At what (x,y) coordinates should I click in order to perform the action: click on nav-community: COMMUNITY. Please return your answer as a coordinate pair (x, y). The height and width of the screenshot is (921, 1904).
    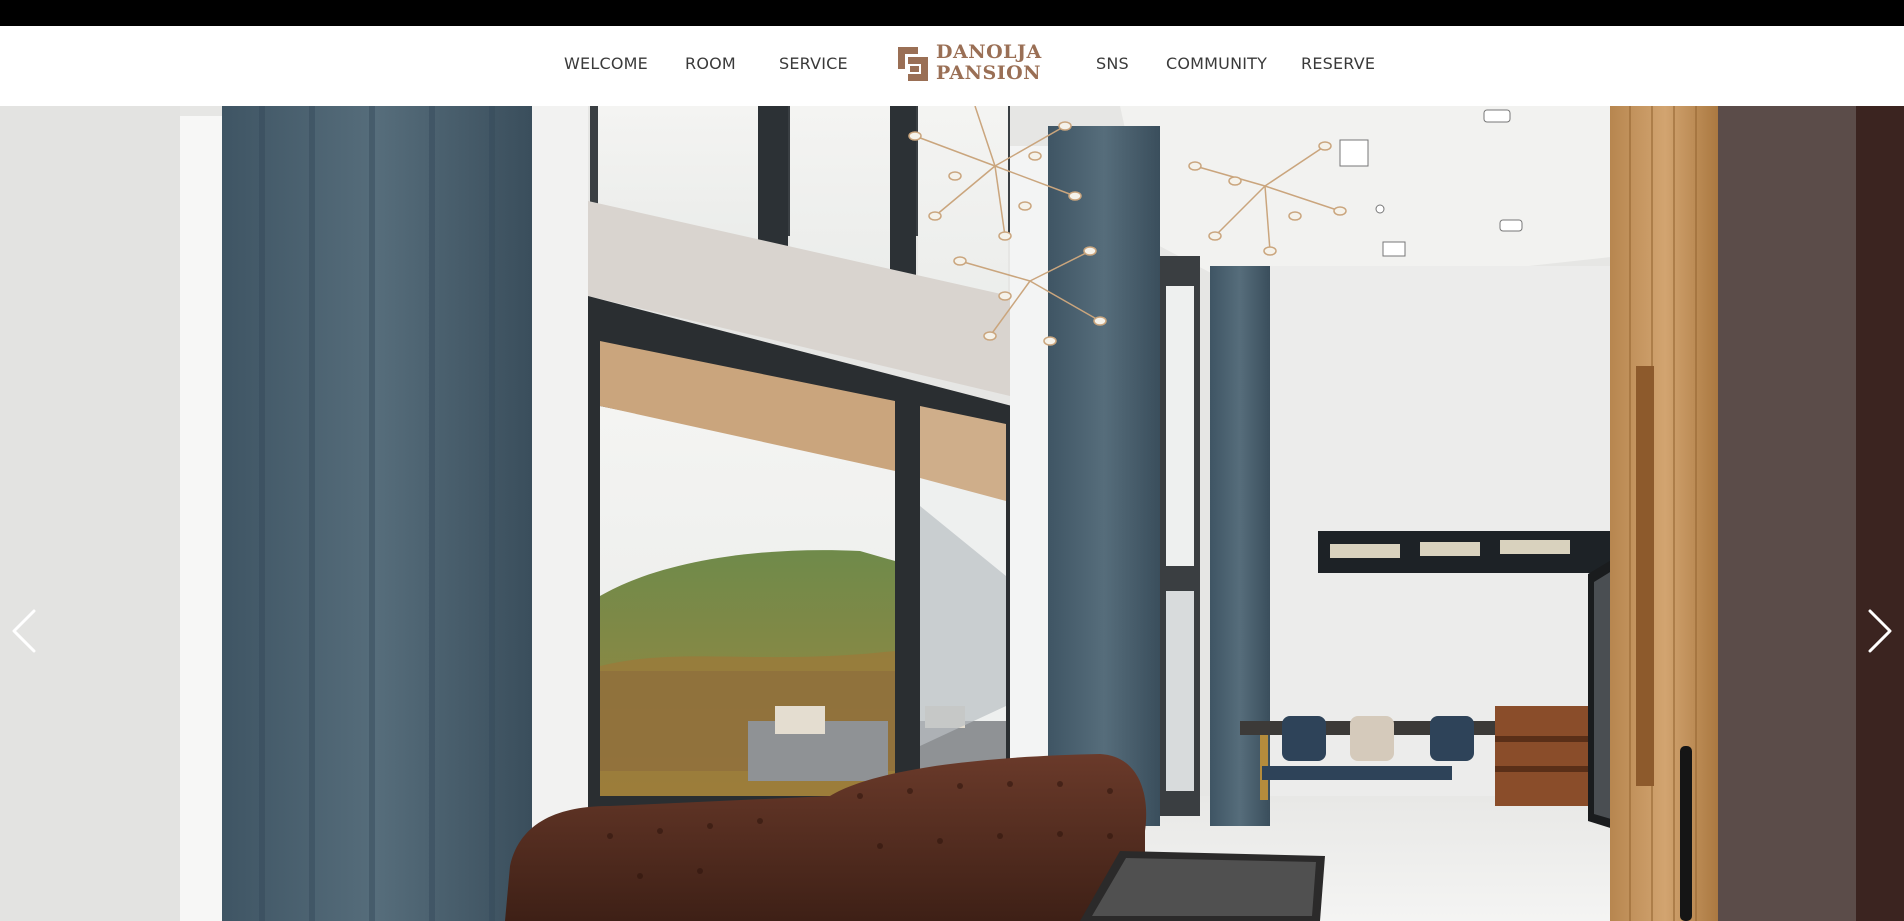
    Looking at the image, I should click on (1216, 66).